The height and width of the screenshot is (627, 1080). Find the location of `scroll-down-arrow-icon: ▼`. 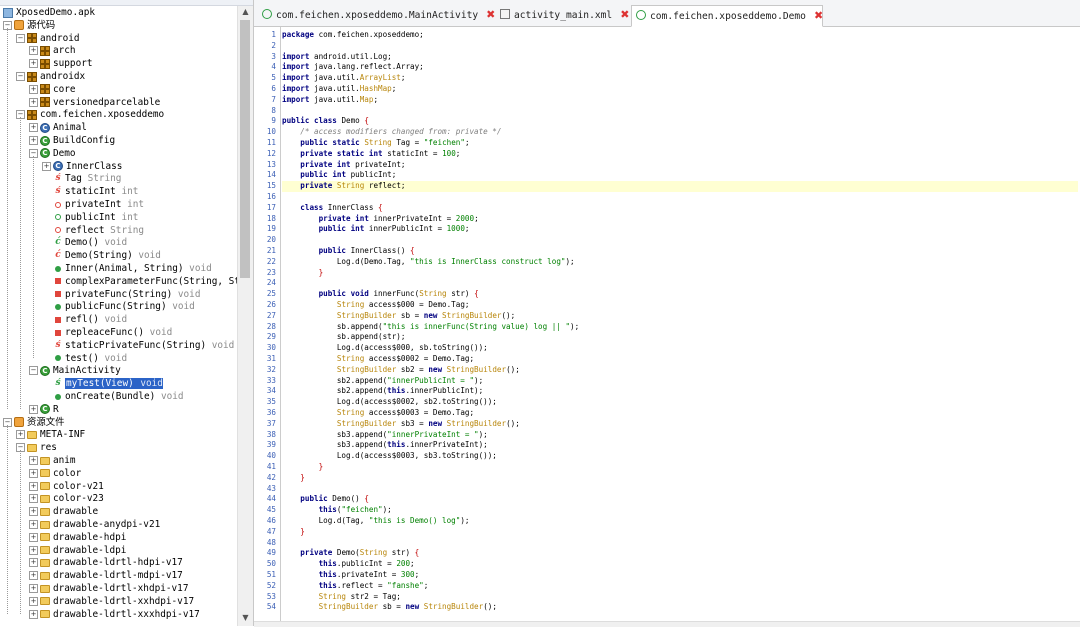

scroll-down-arrow-icon: ▼ is located at coordinates (245, 618).